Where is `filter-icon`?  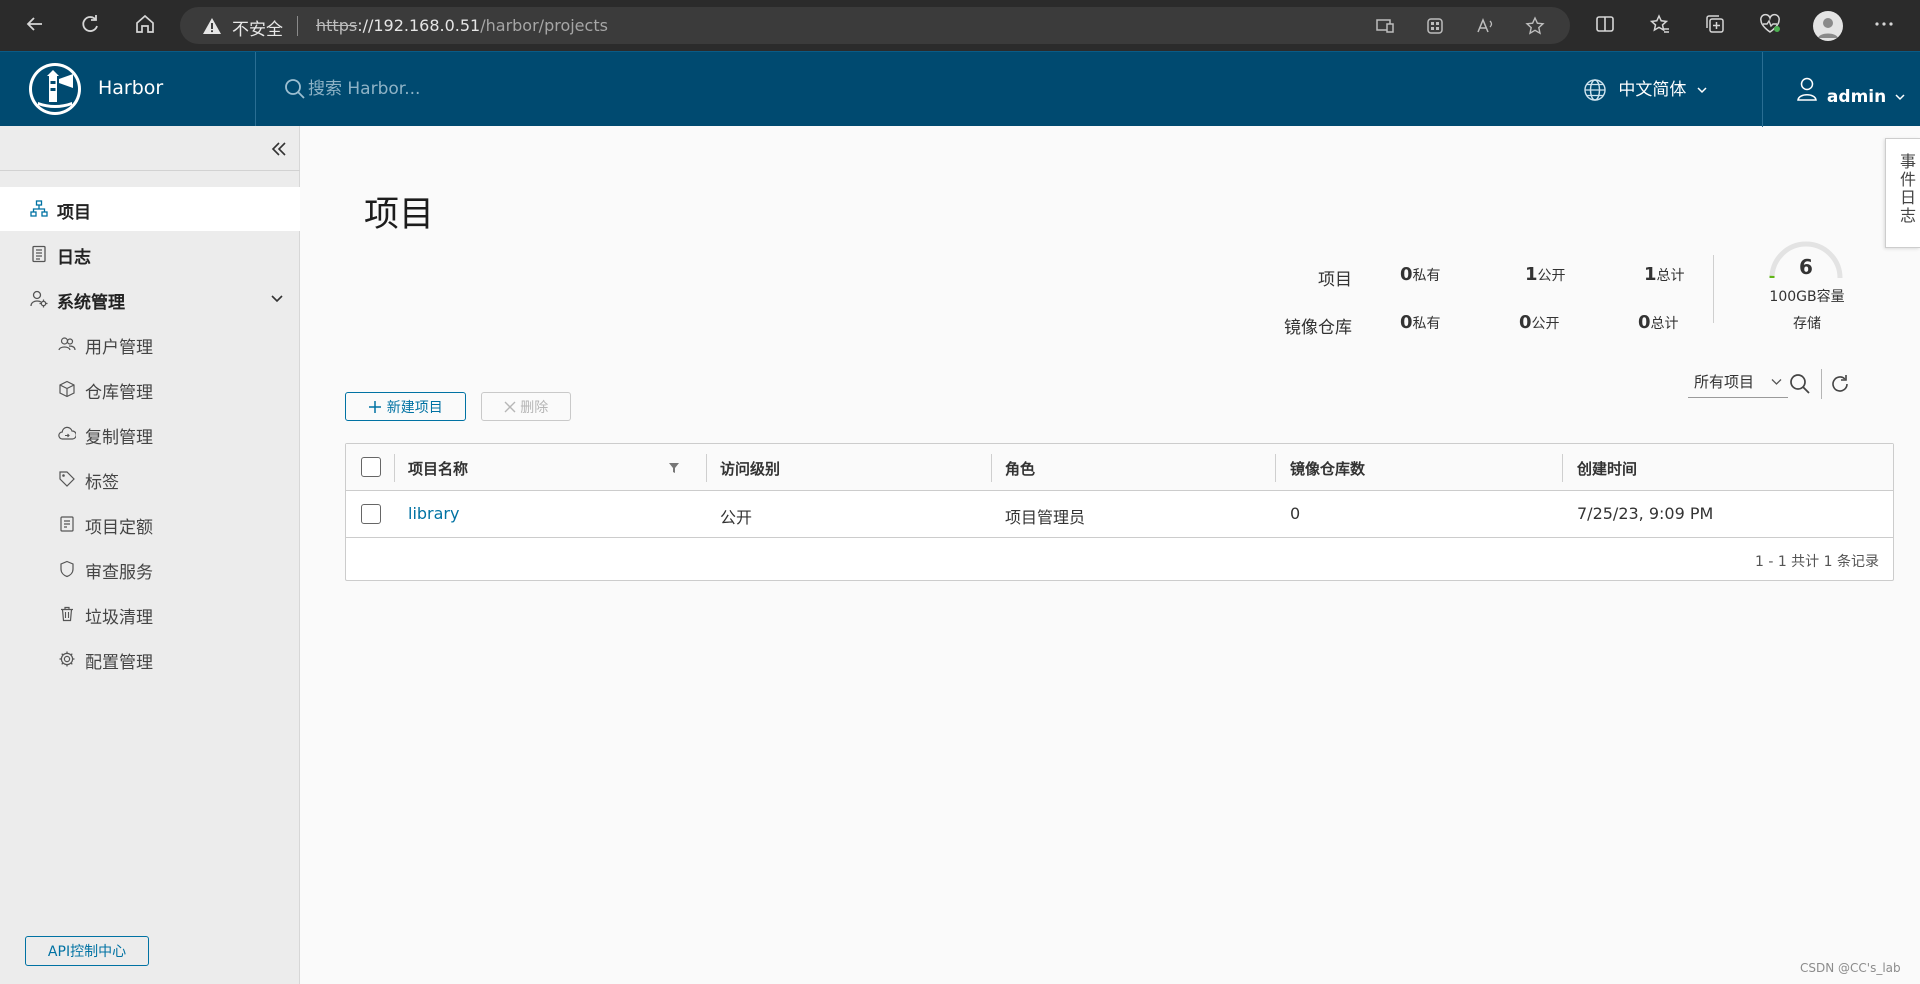 filter-icon is located at coordinates (674, 468).